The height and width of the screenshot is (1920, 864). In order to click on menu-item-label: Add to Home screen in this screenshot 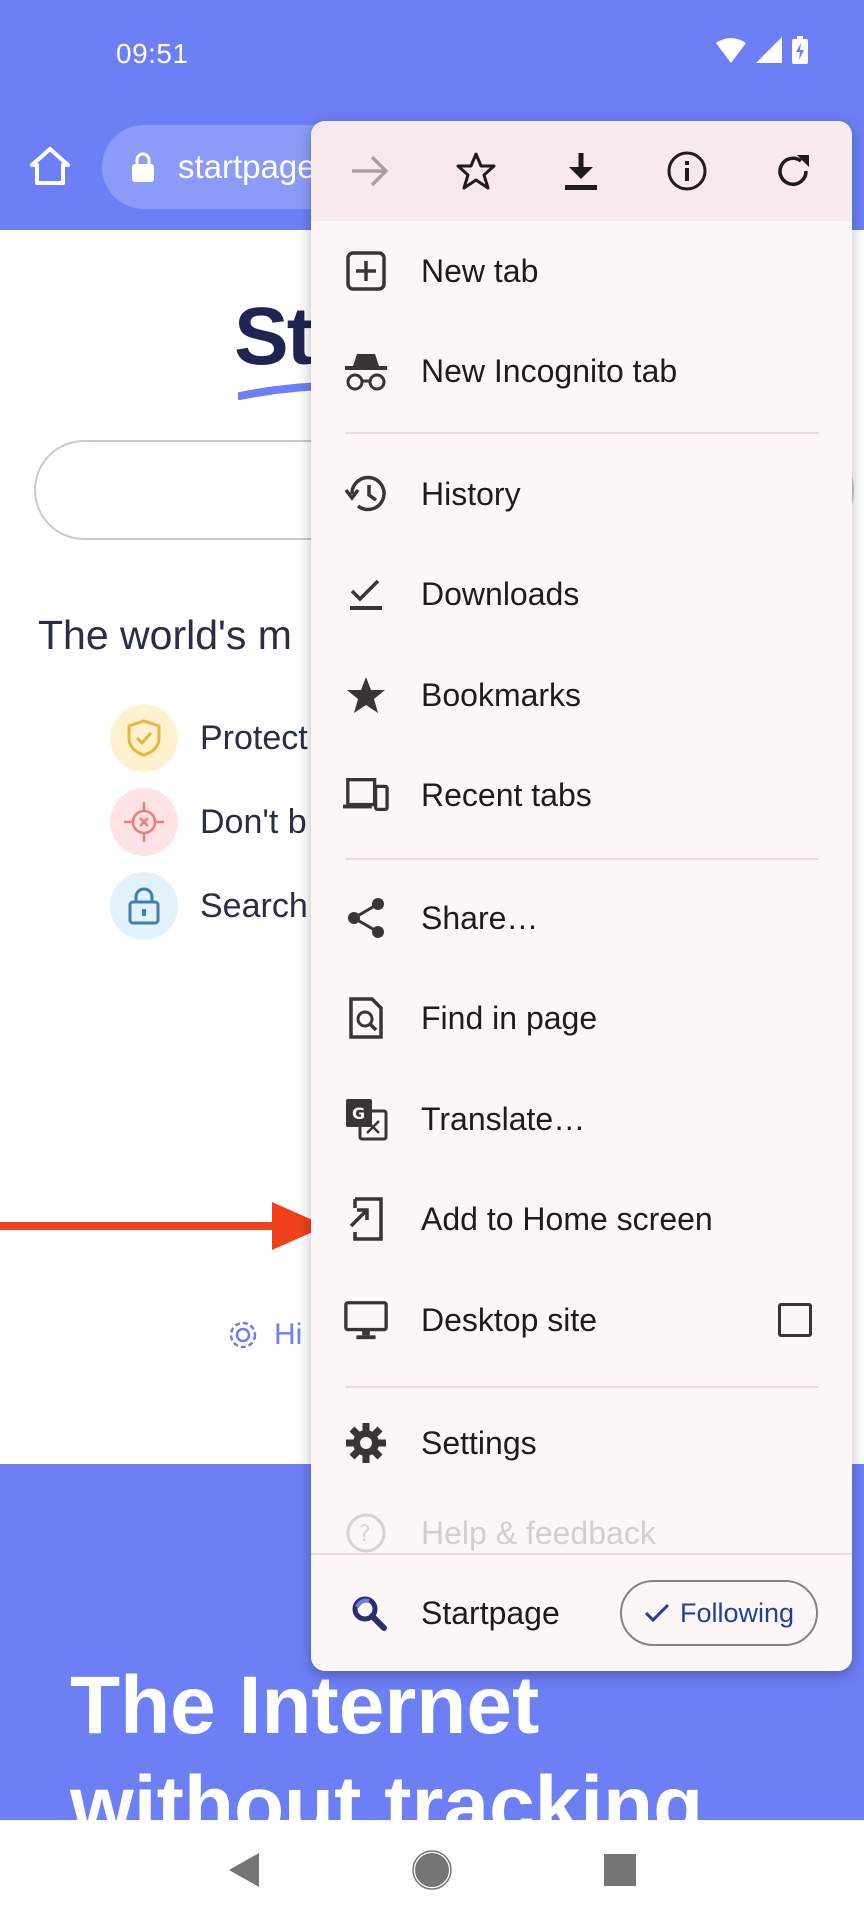, I will do `click(567, 1218)`.